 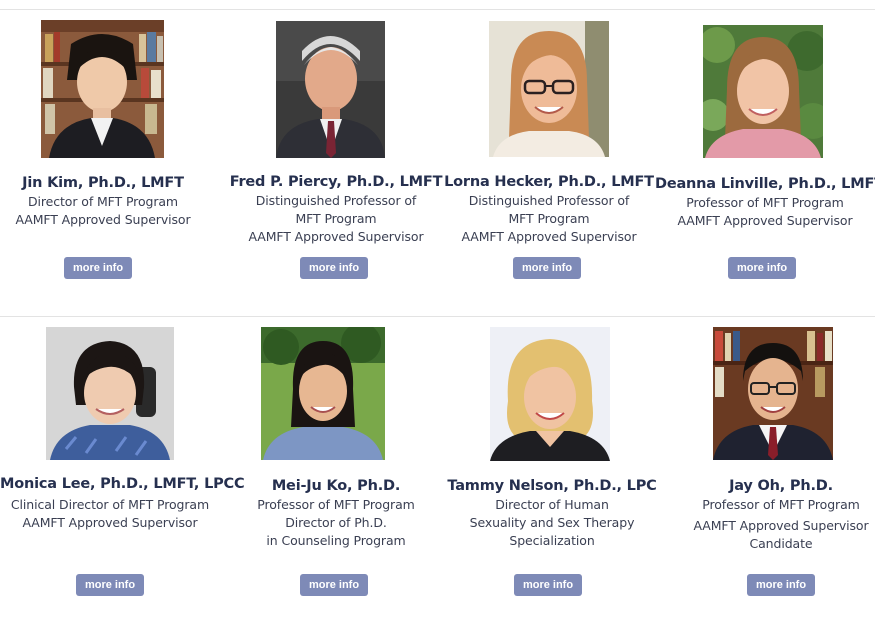 What do you see at coordinates (110, 504) in the screenshot?
I see `person-title-line: Clinical Director of MFT Program` at bounding box center [110, 504].